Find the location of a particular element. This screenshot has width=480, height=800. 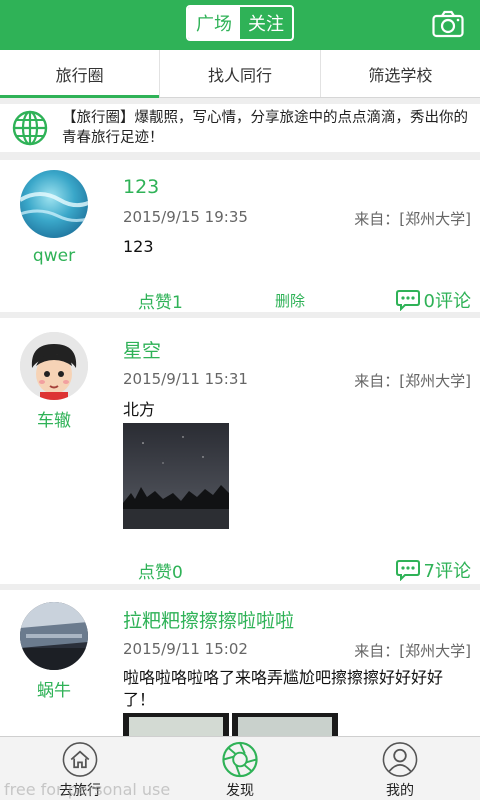

nav-discover: 发现 is located at coordinates (240, 768).